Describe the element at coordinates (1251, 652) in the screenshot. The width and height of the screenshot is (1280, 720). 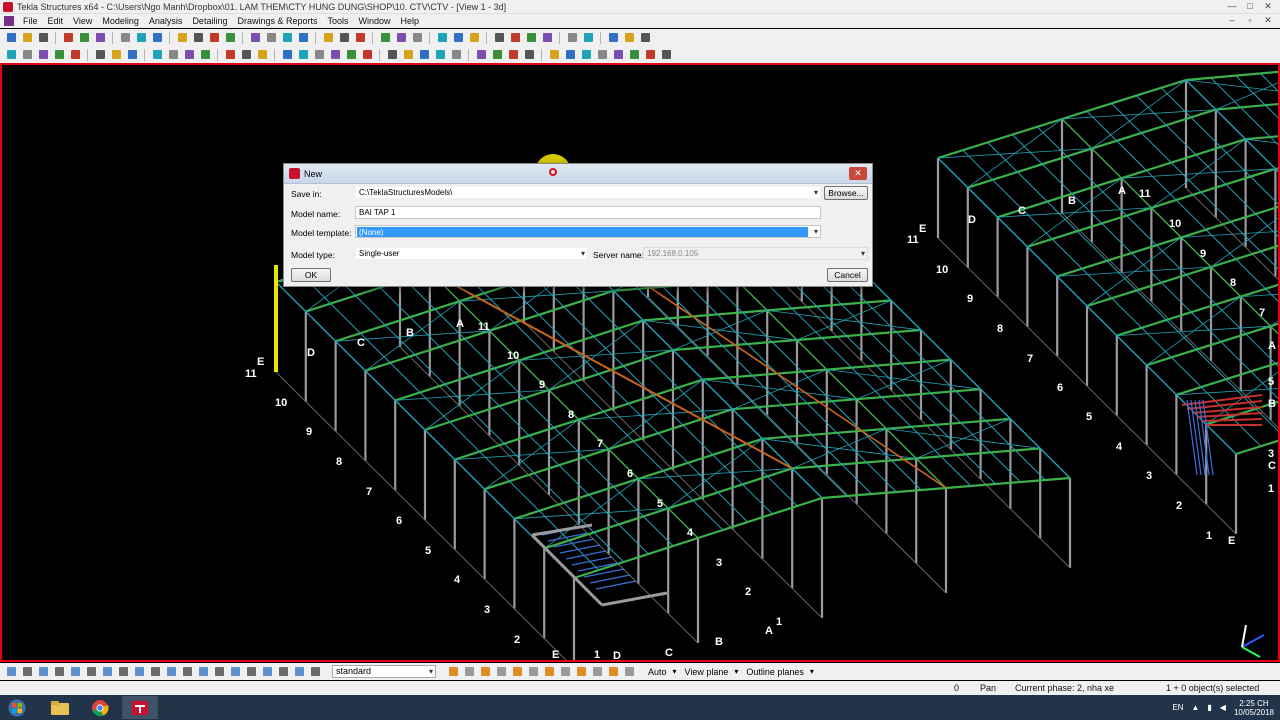
I see `axis-y` at that location.